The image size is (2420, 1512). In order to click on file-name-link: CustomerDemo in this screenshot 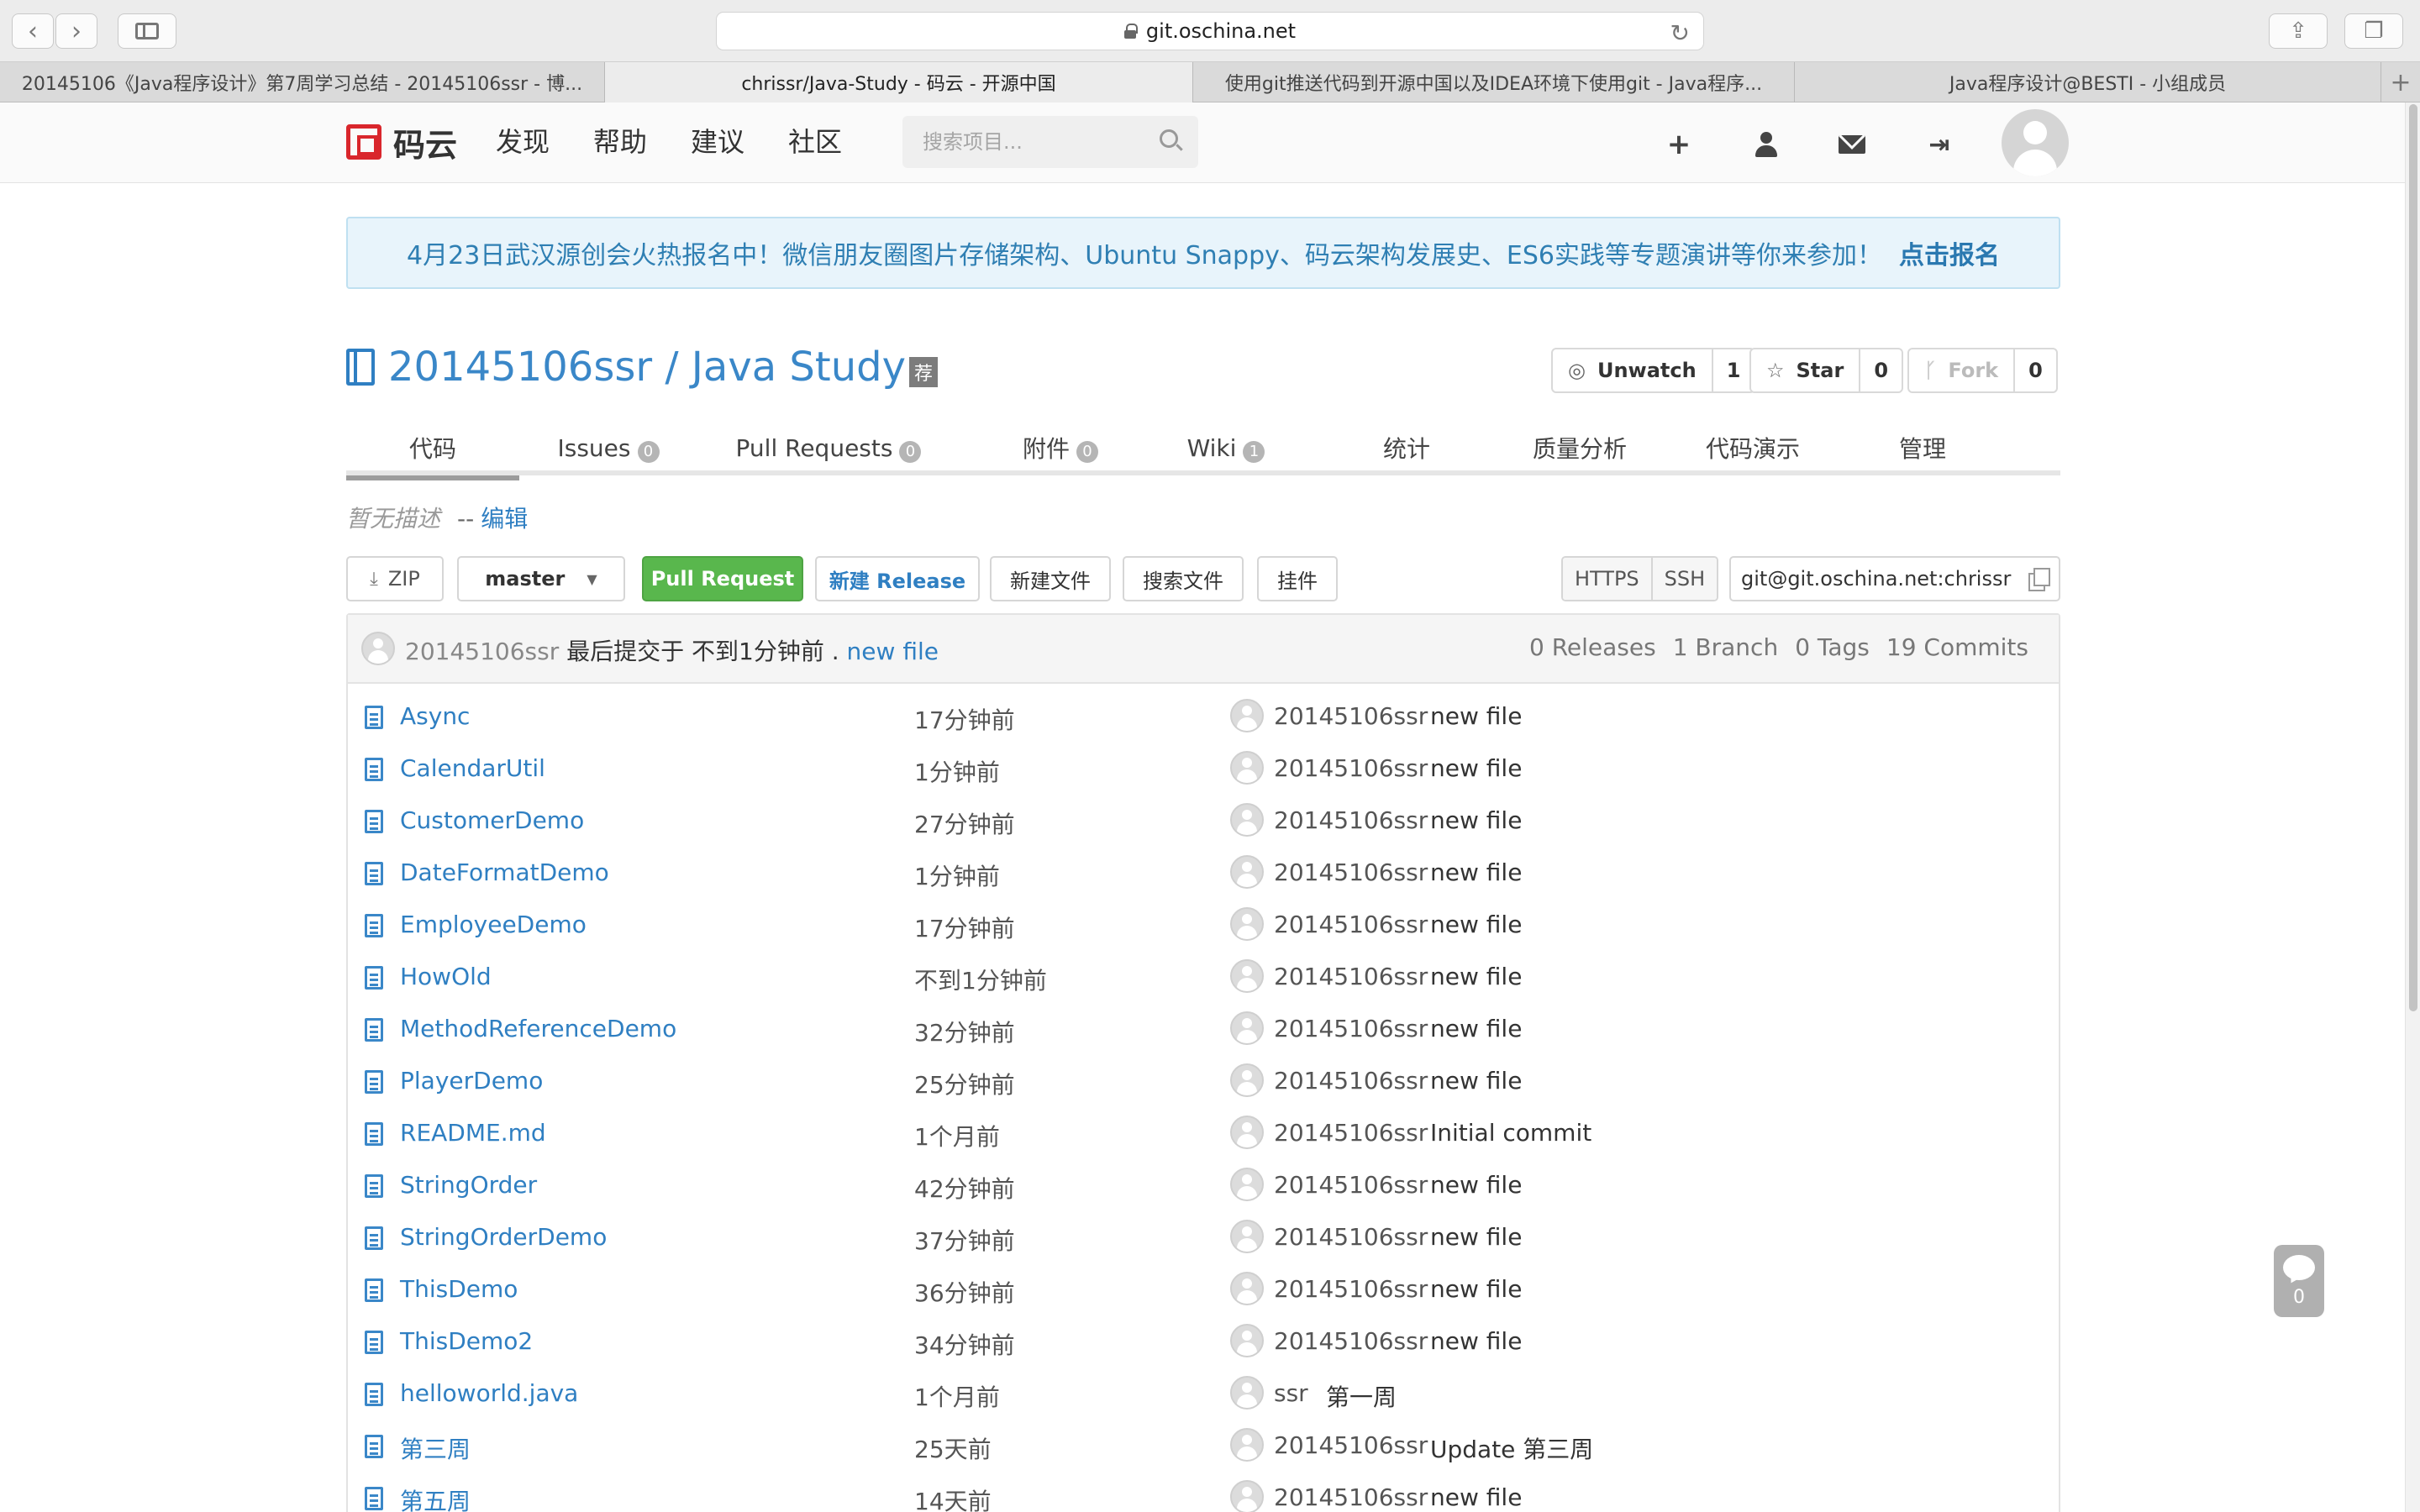, I will do `click(492, 820)`.